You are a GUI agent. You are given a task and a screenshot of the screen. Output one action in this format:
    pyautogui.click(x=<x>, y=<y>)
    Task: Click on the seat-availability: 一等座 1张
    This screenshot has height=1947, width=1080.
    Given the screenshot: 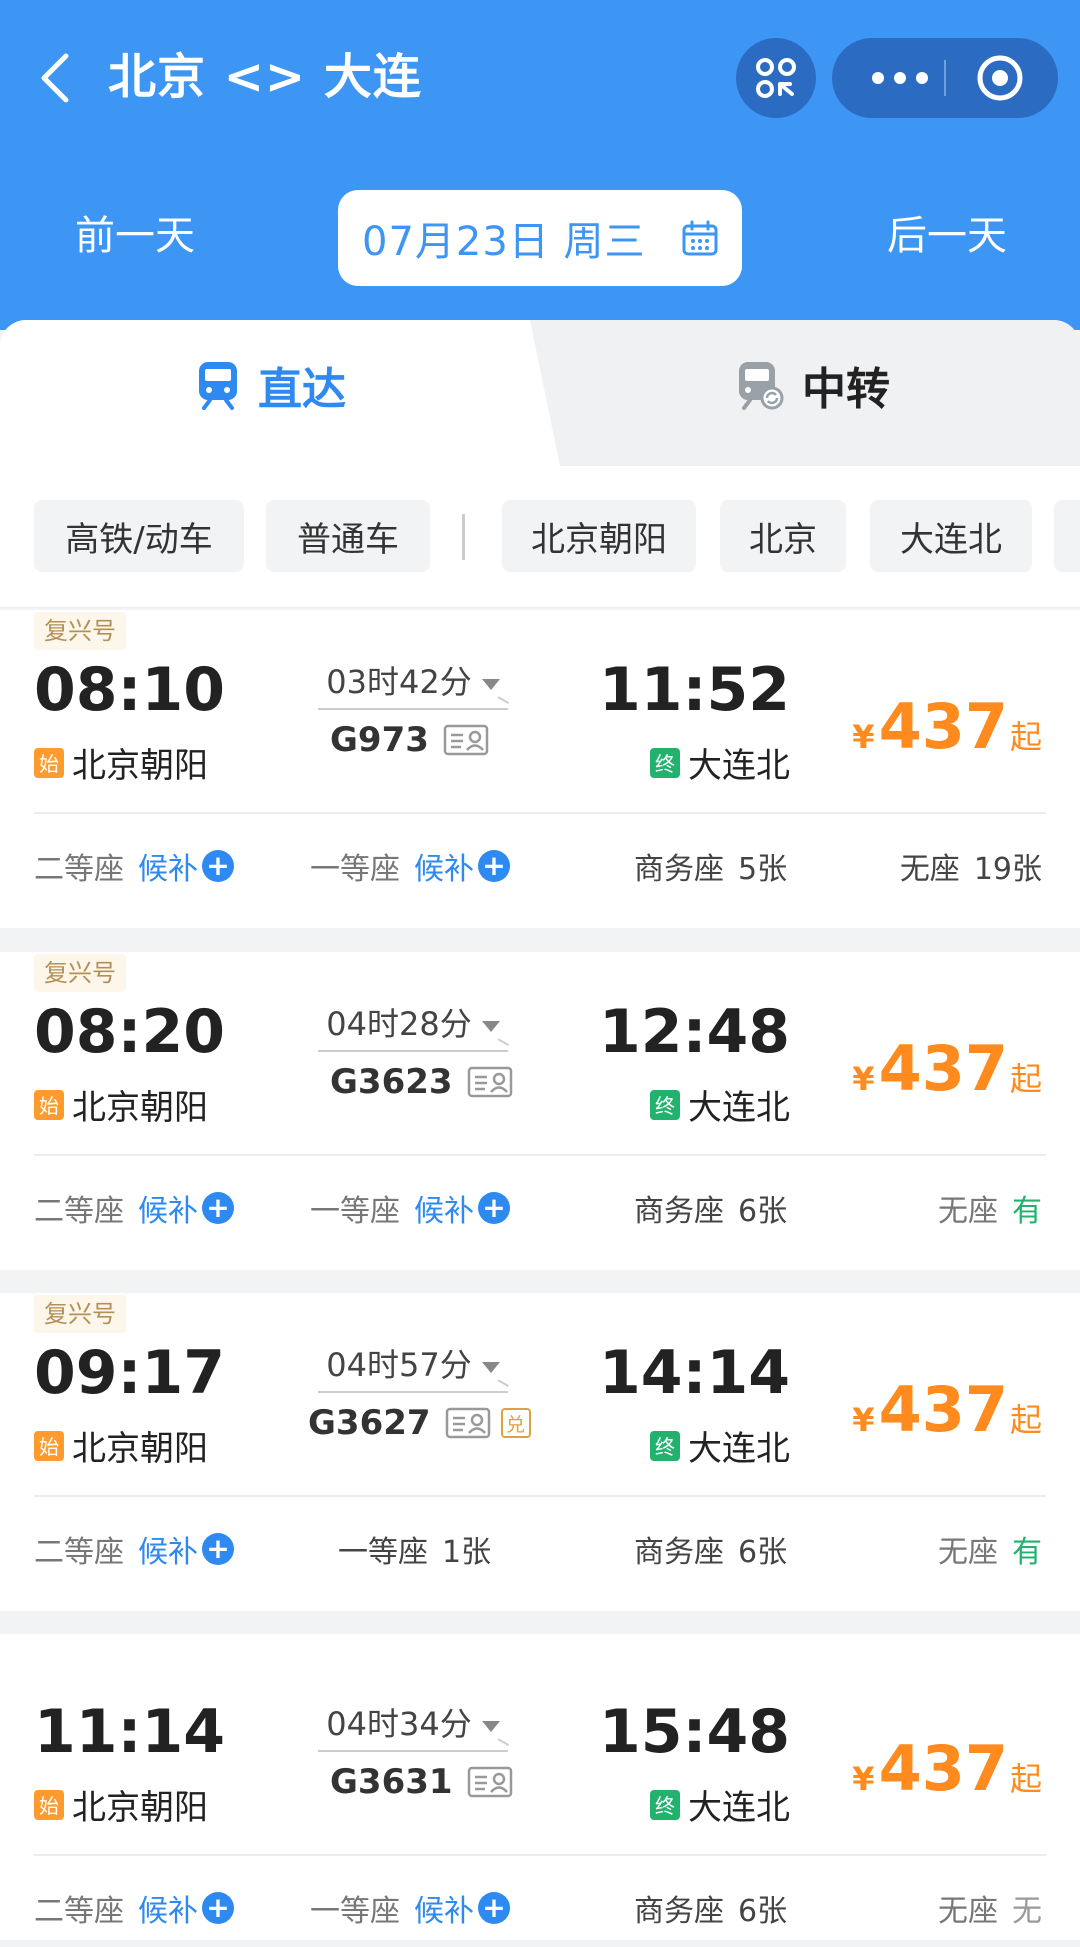 What is the action you would take?
    pyautogui.click(x=414, y=1549)
    